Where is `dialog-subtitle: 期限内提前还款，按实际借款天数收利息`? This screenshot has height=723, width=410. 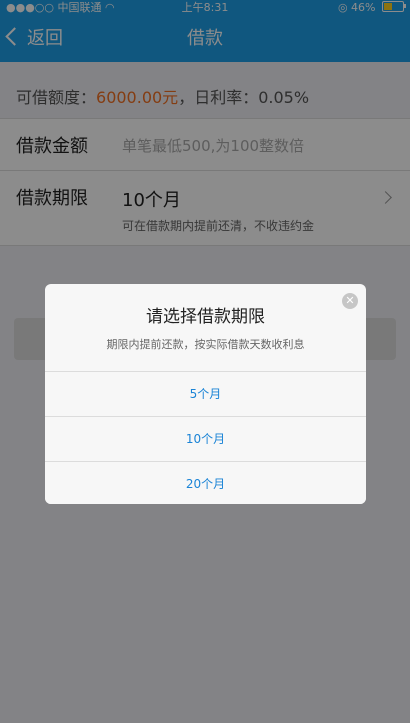 dialog-subtitle: 期限内提前还款，按实际借款天数收利息 is located at coordinates (205, 344).